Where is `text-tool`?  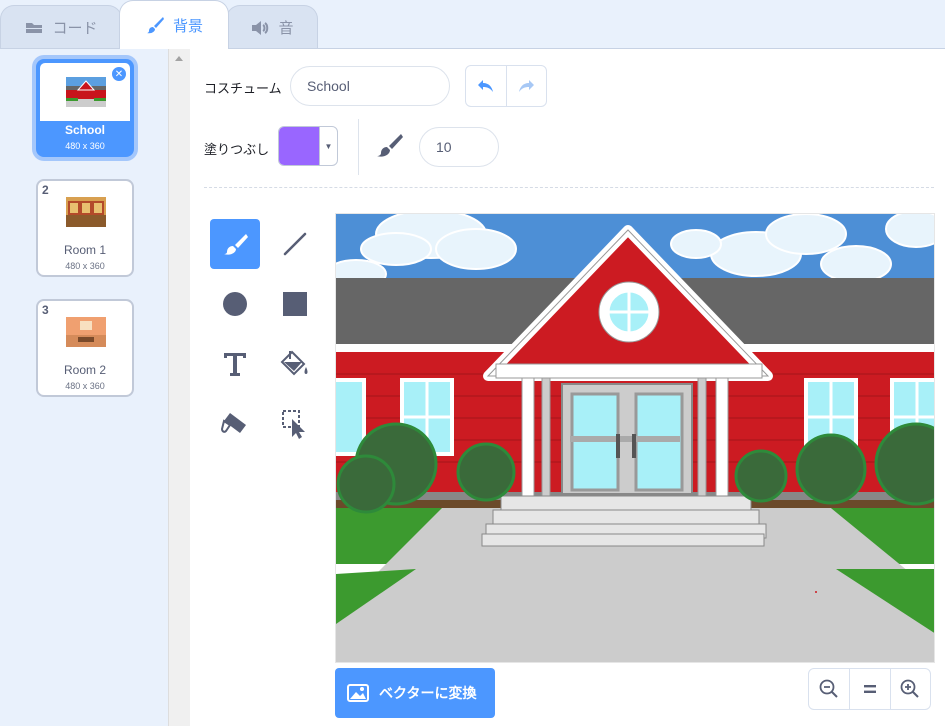
text-tool is located at coordinates (235, 364).